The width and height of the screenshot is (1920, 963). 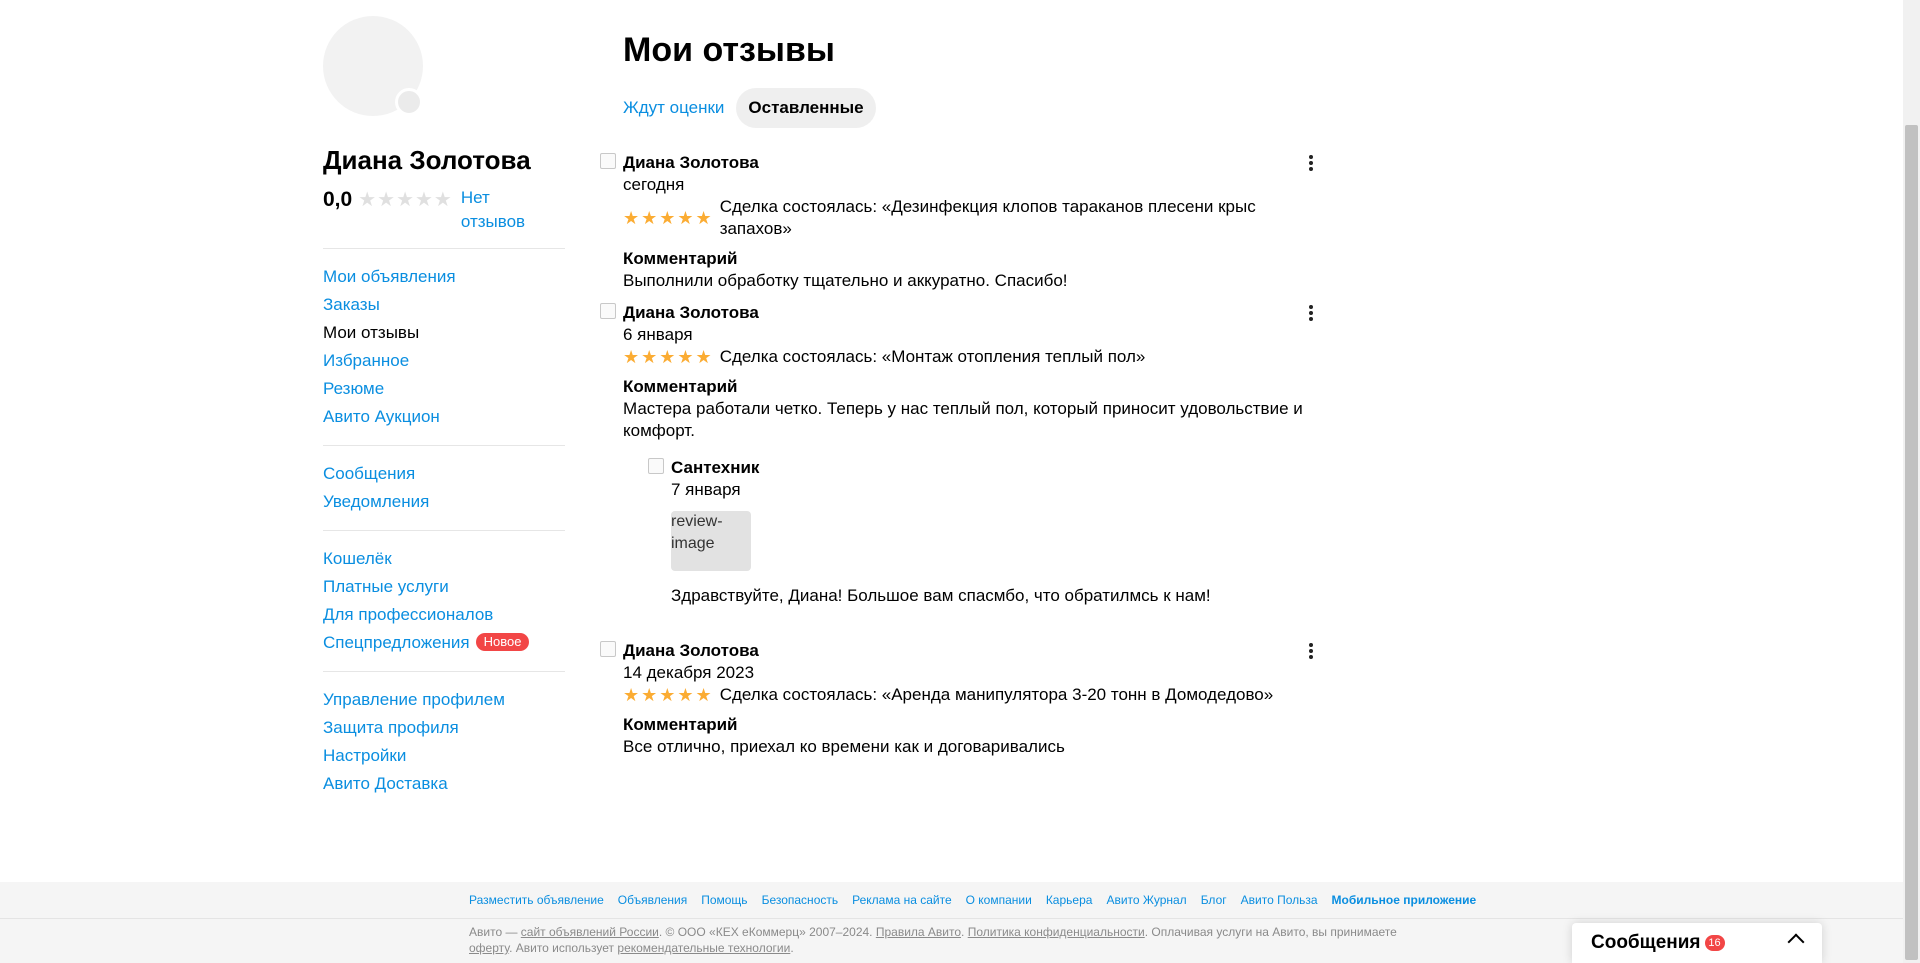 I want to click on footer-link-mobile-app: Мобильное приложение, so click(x=1404, y=900).